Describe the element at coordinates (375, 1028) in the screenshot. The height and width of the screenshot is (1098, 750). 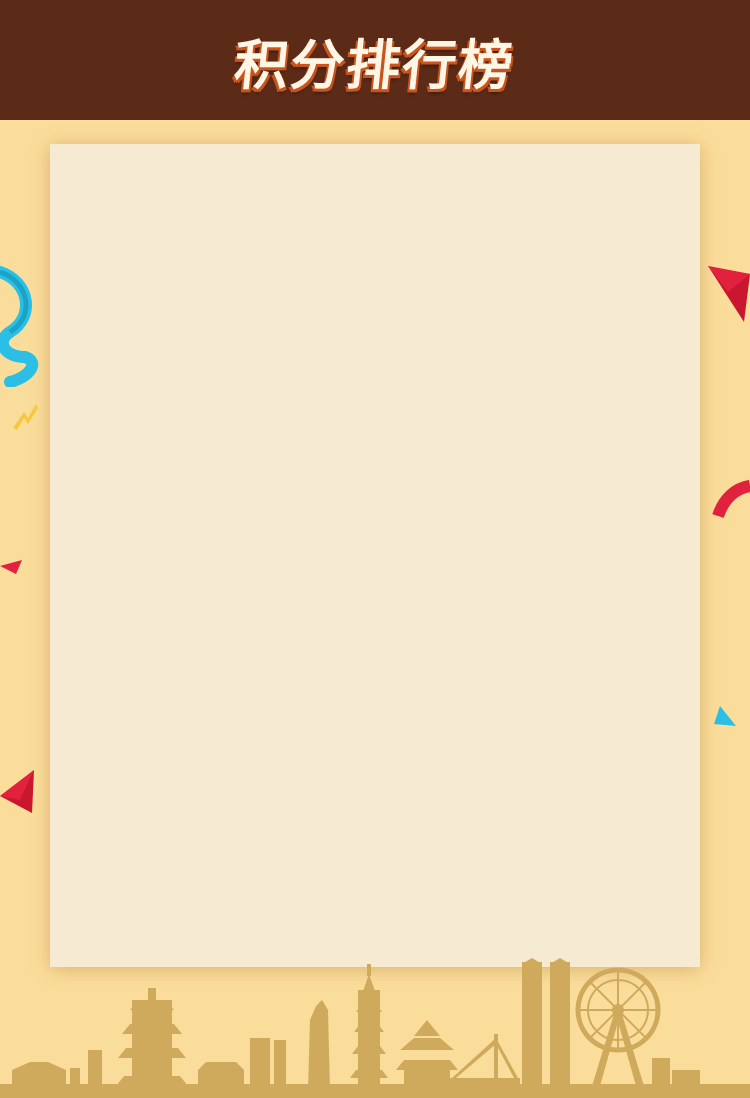
I see `city-skyline` at that location.